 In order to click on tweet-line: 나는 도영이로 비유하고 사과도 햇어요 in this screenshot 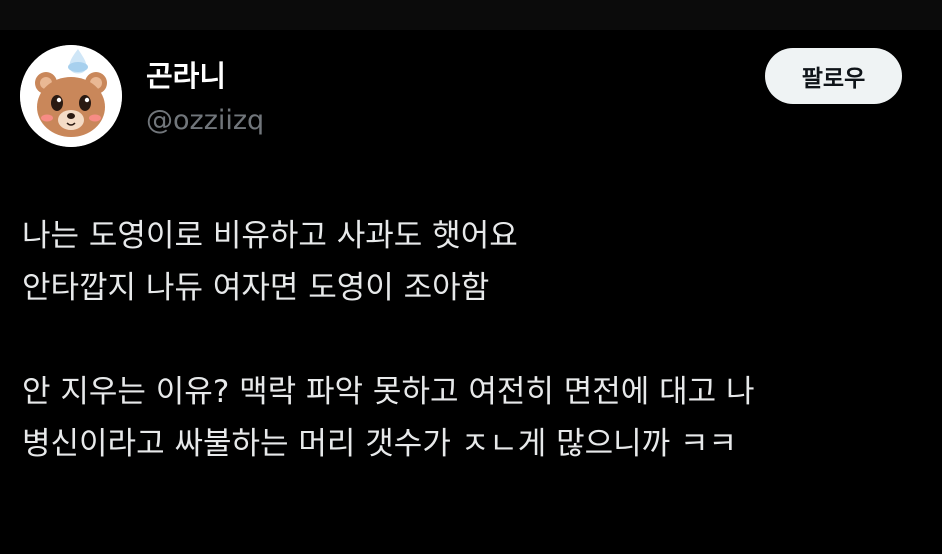, I will do `click(270, 236)`.